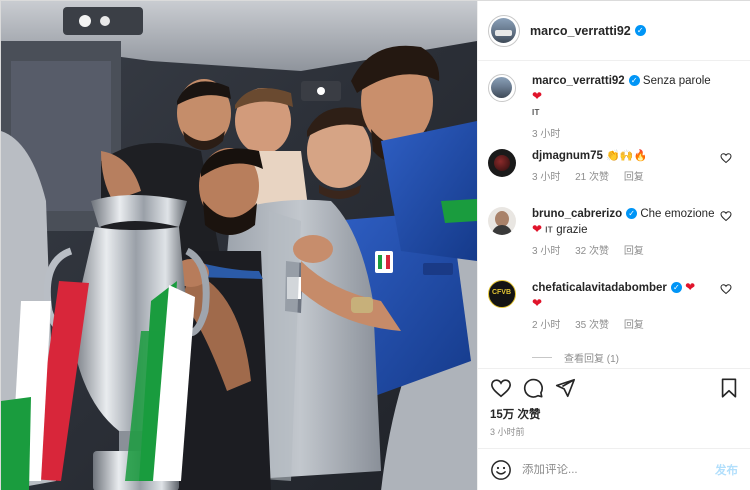  What do you see at coordinates (501, 388) in the screenshot?
I see `like-heart-icon` at bounding box center [501, 388].